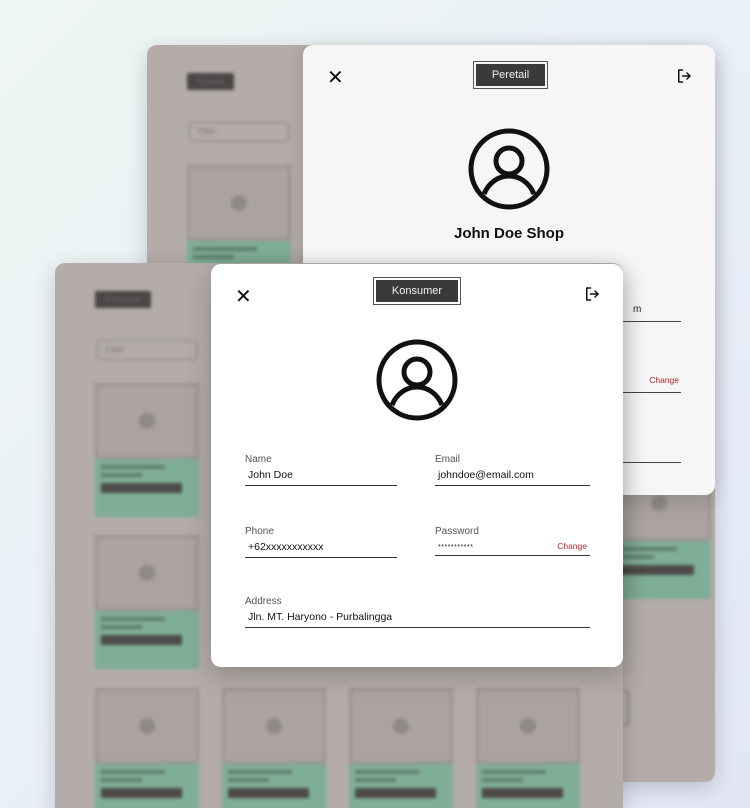 The image size is (750, 808). What do you see at coordinates (512, 547) in the screenshot?
I see `password-value: *********** Change` at bounding box center [512, 547].